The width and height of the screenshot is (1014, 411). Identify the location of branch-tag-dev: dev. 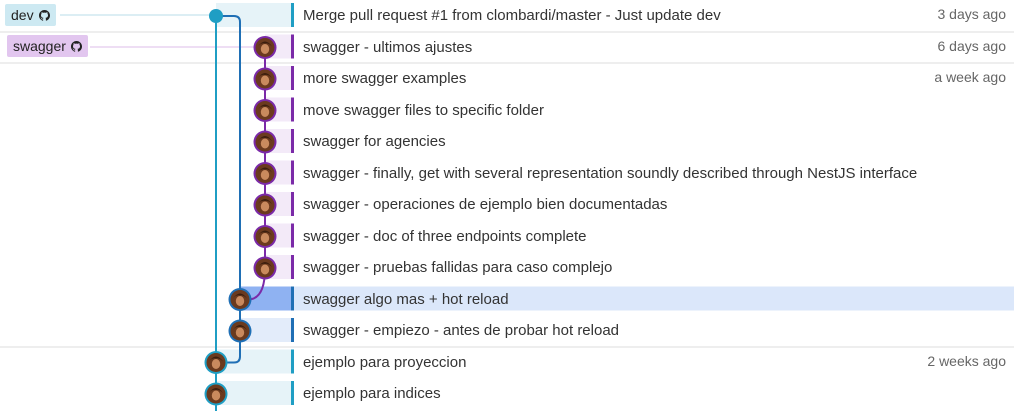
(30, 15).